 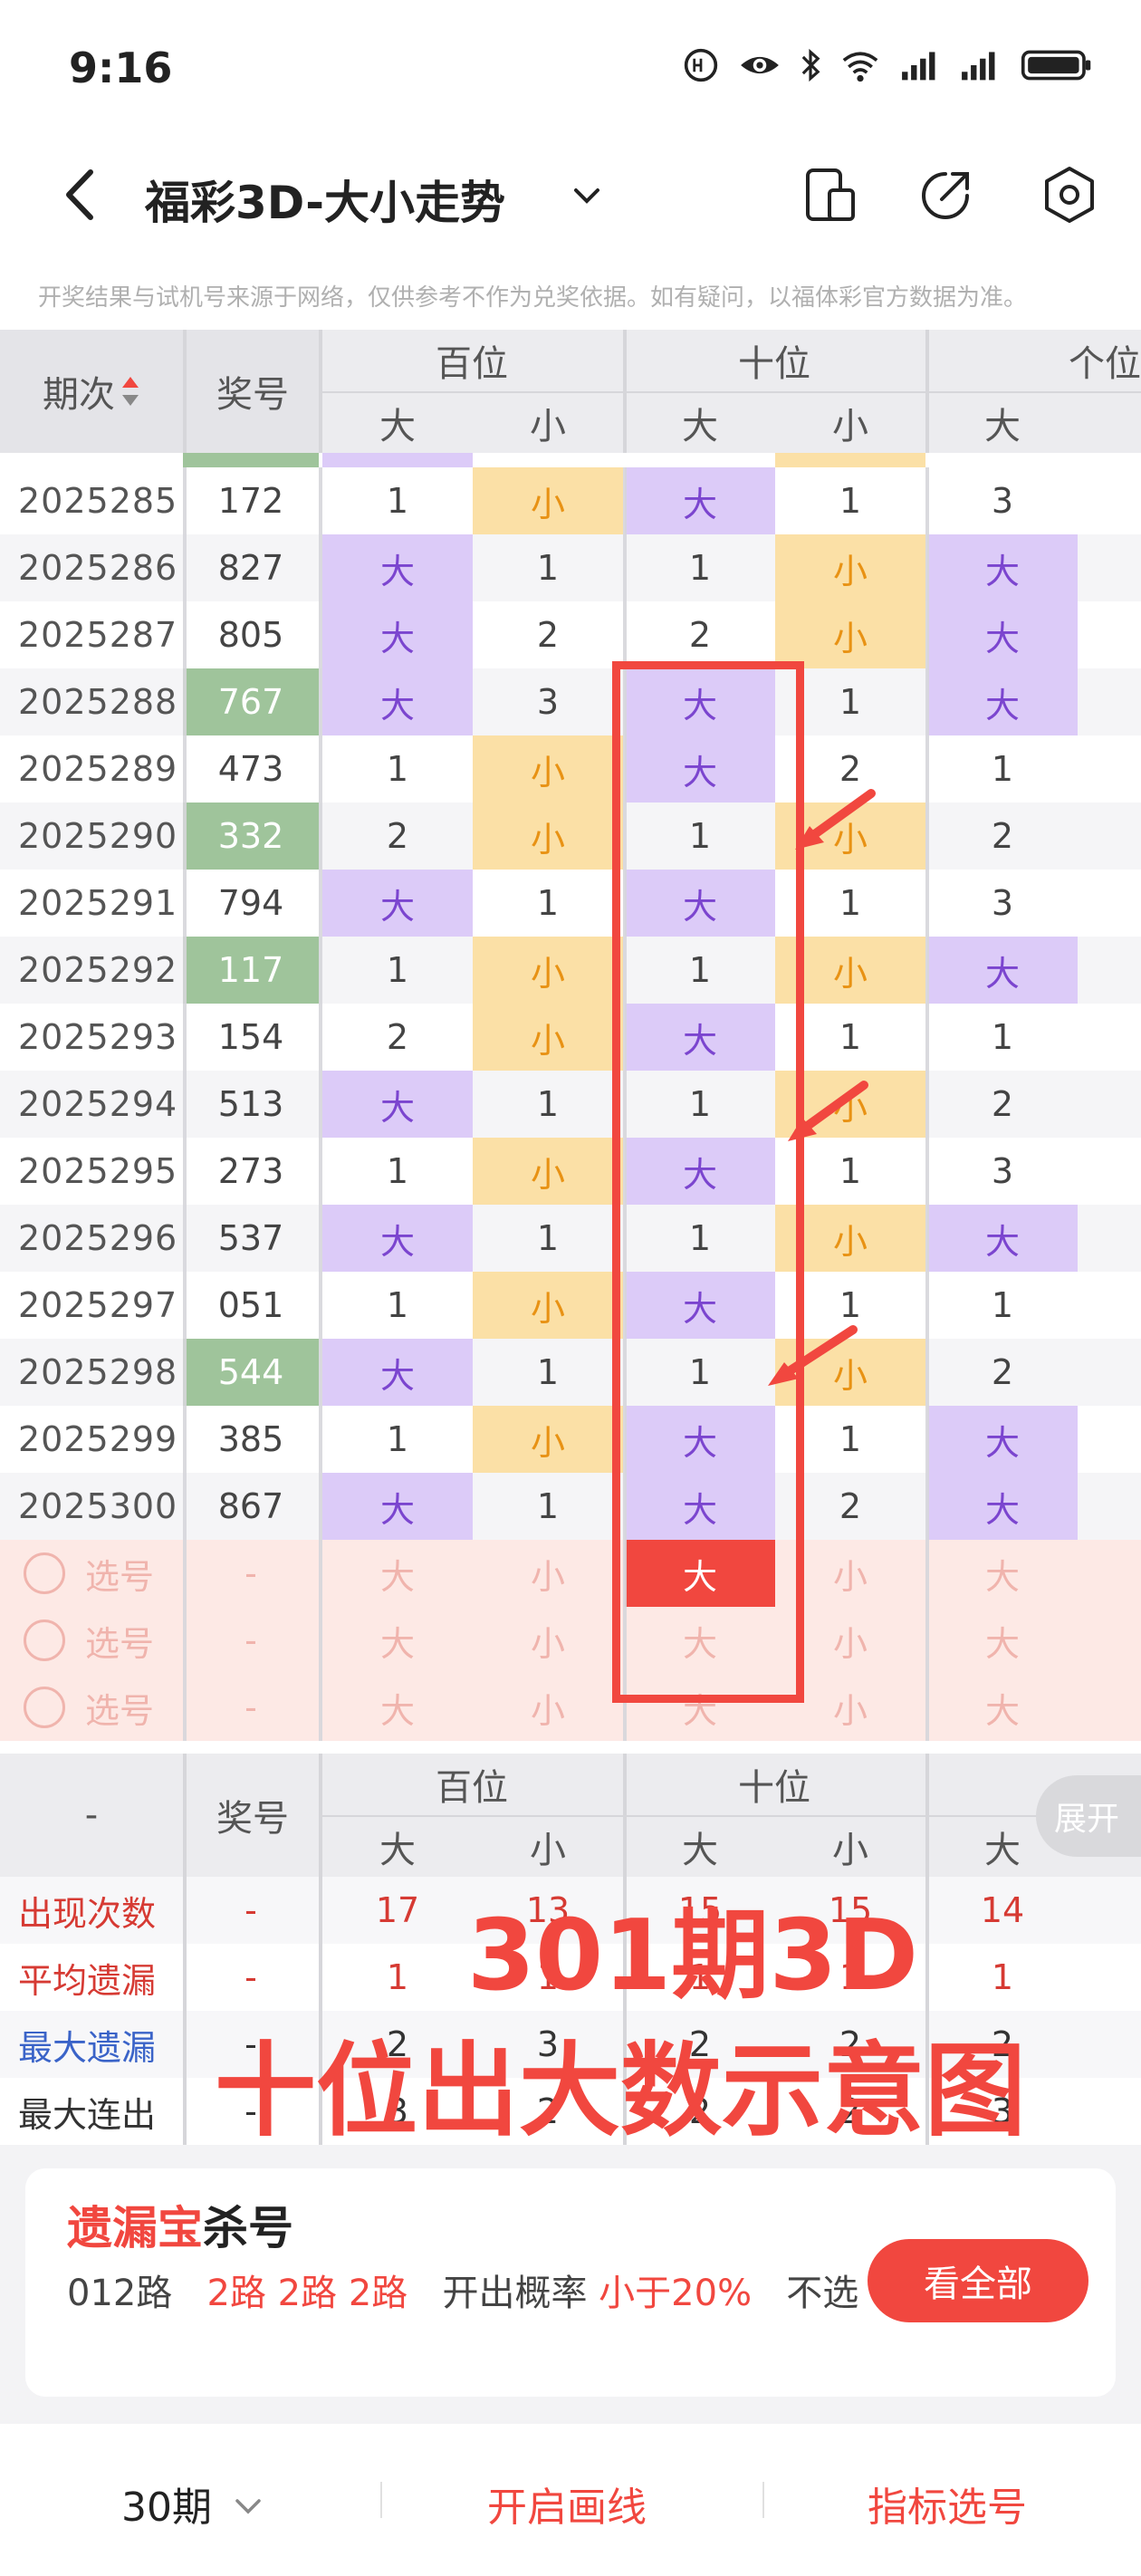 I want to click on table-row: 2025298 544 大 1 1 小 2, so click(x=570, y=1372).